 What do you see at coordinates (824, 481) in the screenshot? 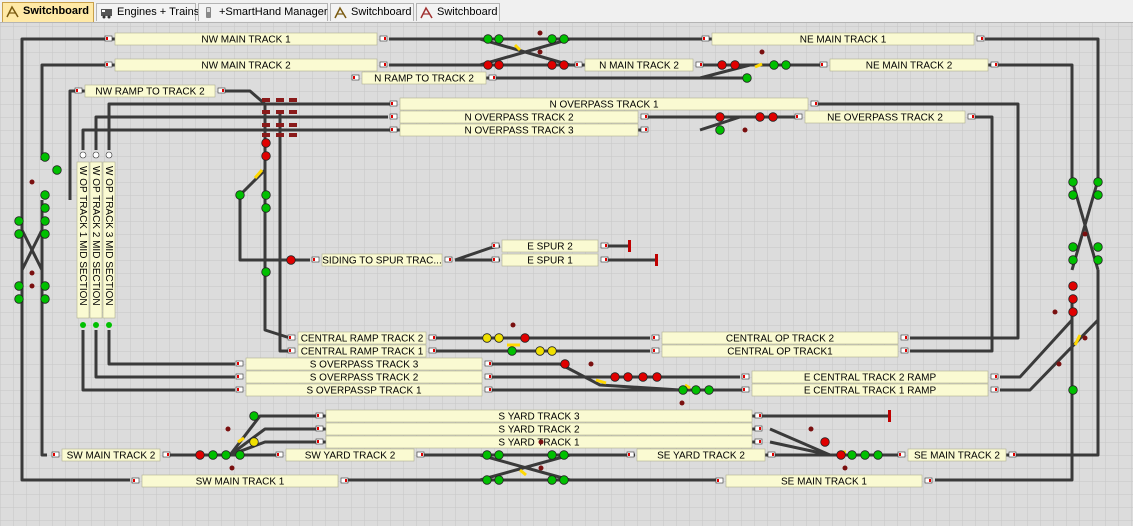
I see `track-block-se-main-1: SE MAIN TRACK 1` at bounding box center [824, 481].